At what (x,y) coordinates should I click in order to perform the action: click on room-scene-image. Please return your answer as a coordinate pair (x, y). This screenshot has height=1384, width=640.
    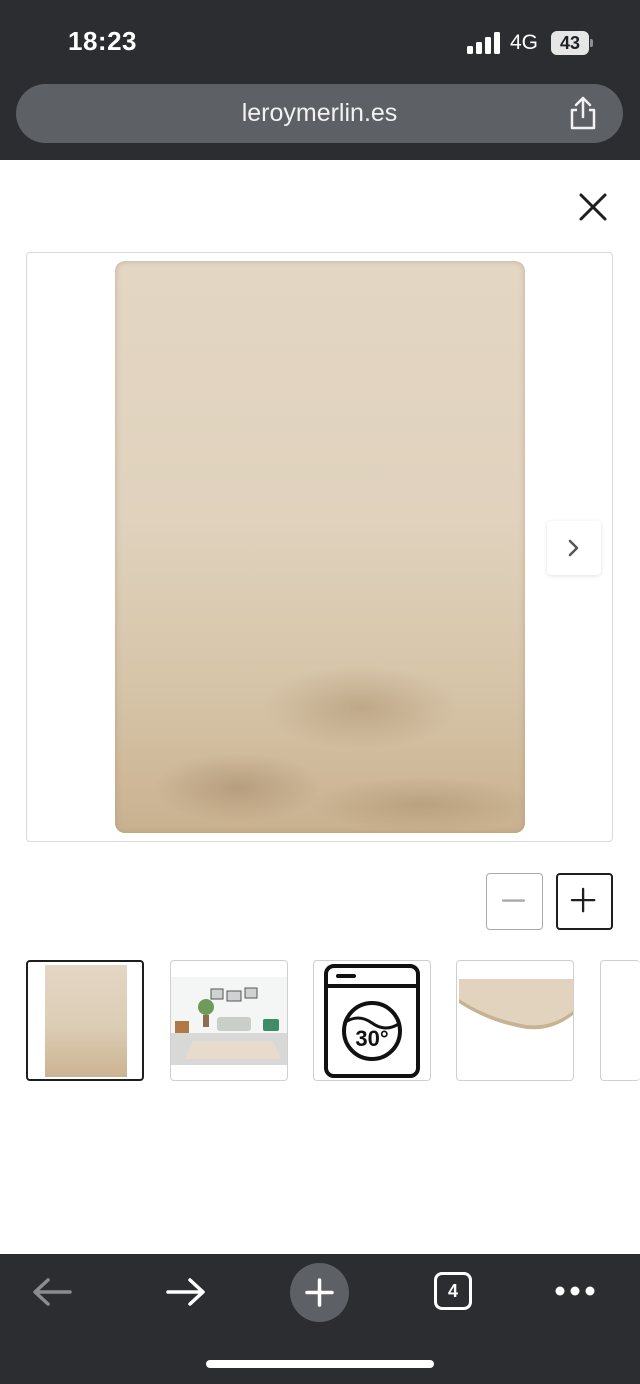
    Looking at the image, I should click on (229, 1021).